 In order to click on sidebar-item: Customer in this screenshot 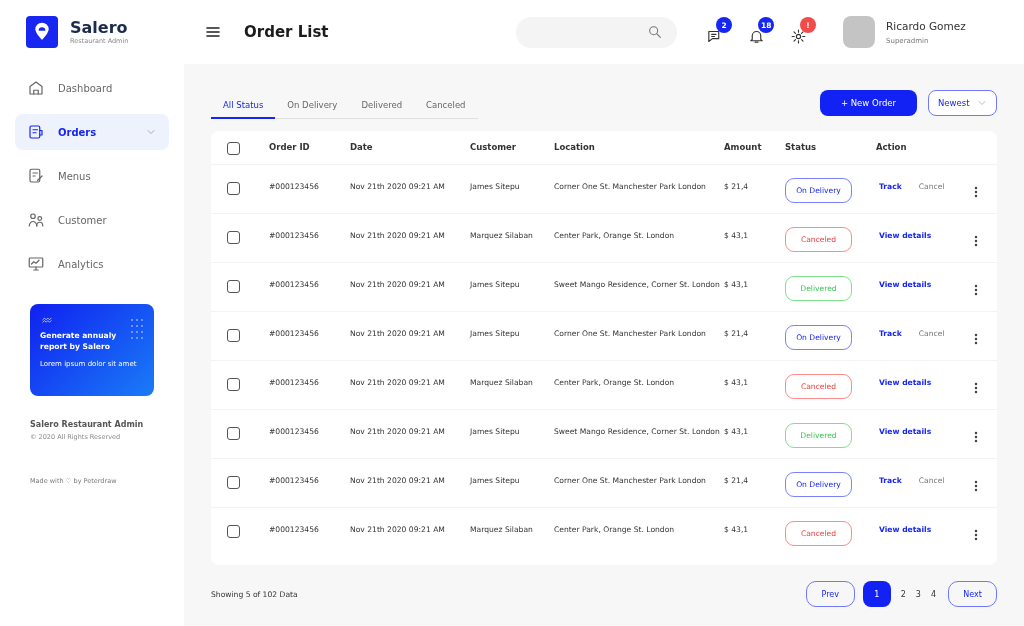, I will do `click(92, 220)`.